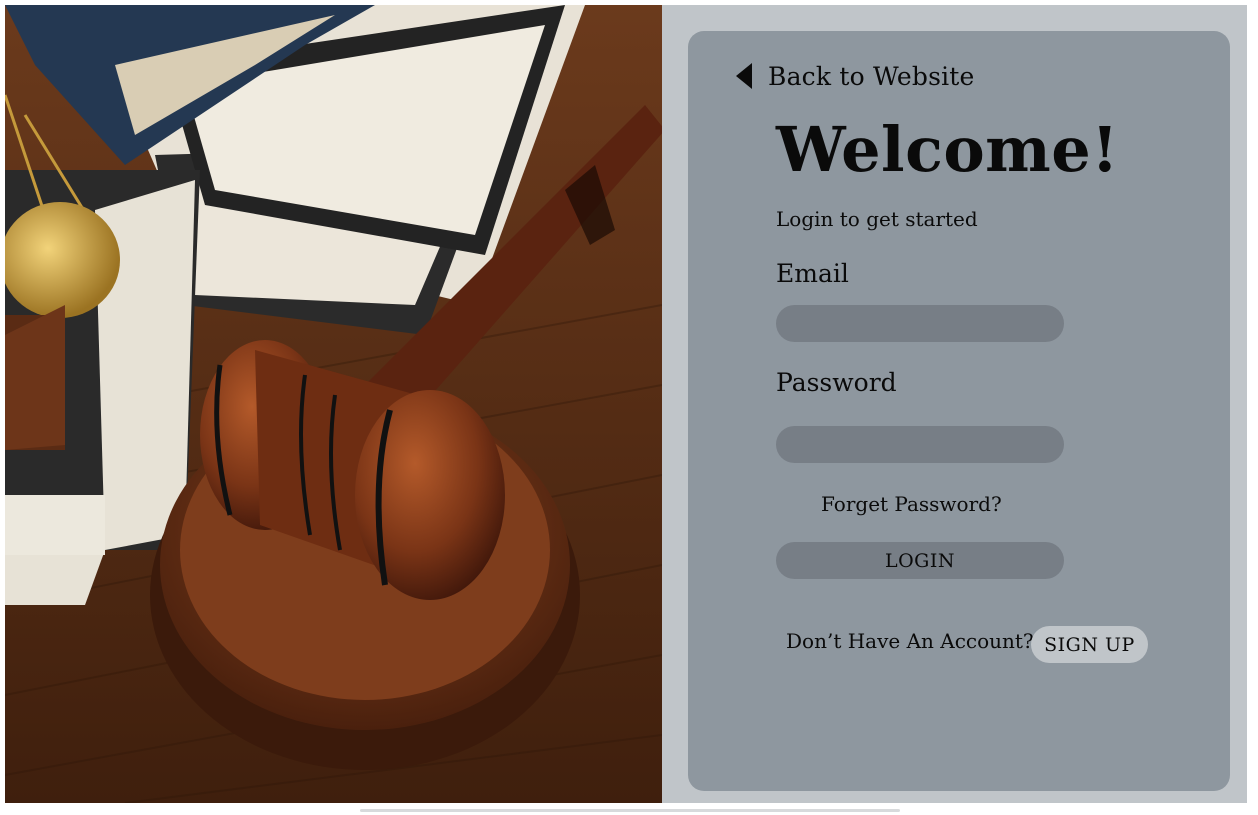  I want to click on page-title: Welcome!, so click(947, 149).